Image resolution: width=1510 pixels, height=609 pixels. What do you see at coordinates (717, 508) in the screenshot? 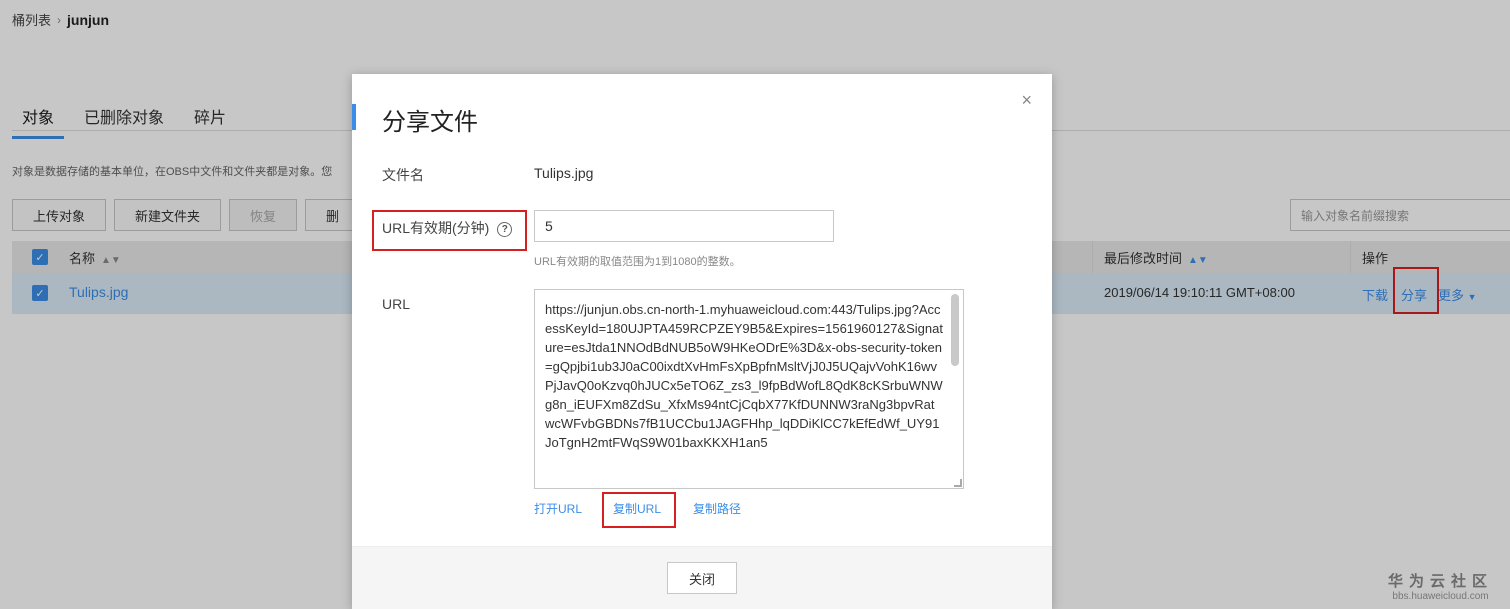
I see `copy-path-link: 复制路径` at bounding box center [717, 508].